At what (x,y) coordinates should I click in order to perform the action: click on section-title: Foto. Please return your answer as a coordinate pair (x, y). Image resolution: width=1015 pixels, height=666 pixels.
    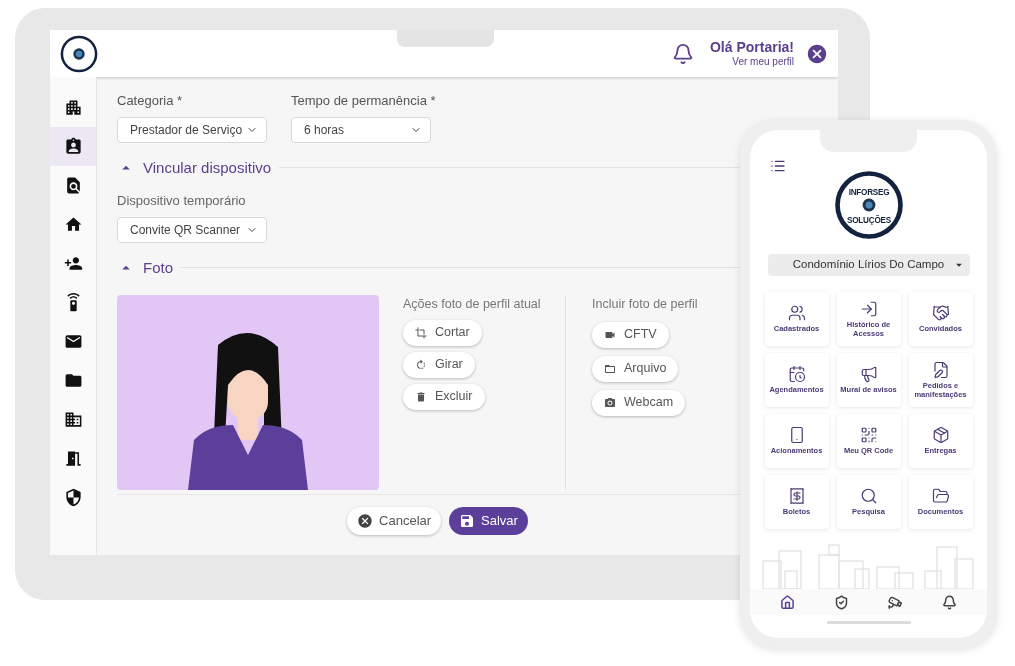
    Looking at the image, I should click on (158, 267).